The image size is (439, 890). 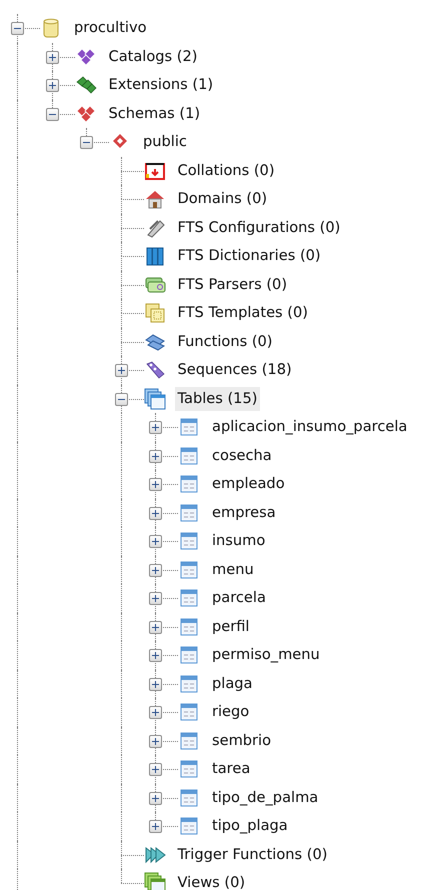 What do you see at coordinates (239, 598) in the screenshot?
I see `tree-item: parcela` at bounding box center [239, 598].